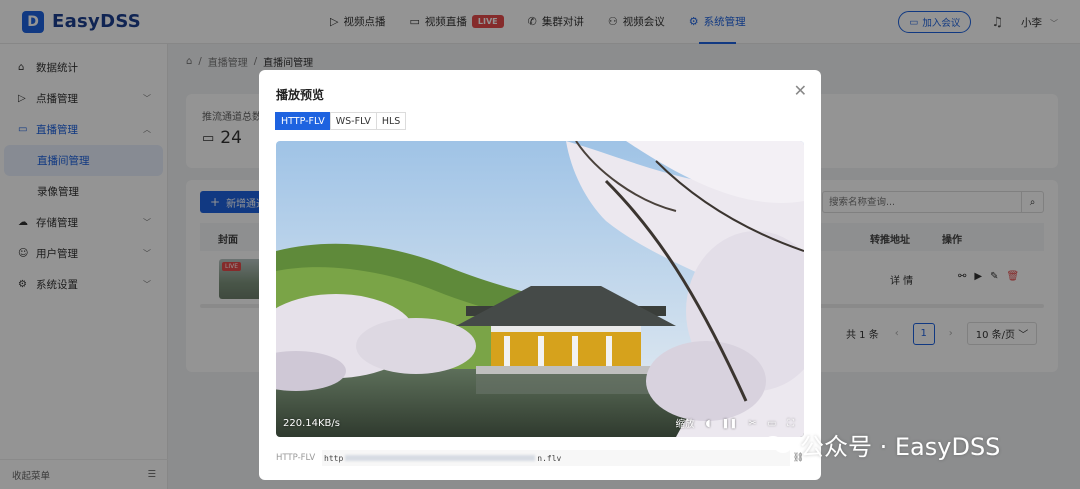 This screenshot has height=489, width=1080. Describe the element at coordinates (800, 90) in the screenshot. I see `close-icon: ✕` at that location.